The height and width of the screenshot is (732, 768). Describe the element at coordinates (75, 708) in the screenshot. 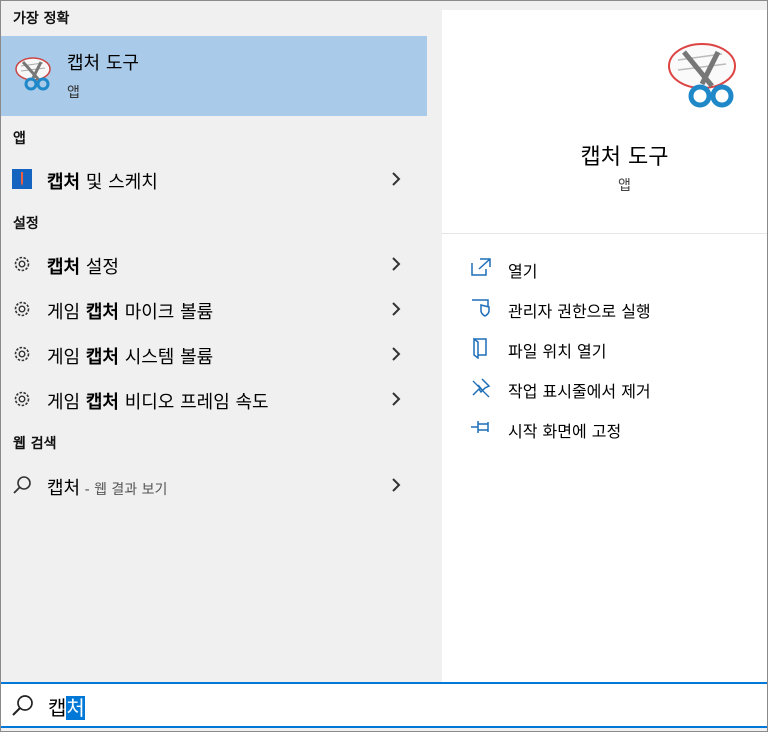

I see `search-selected-text: 처` at that location.